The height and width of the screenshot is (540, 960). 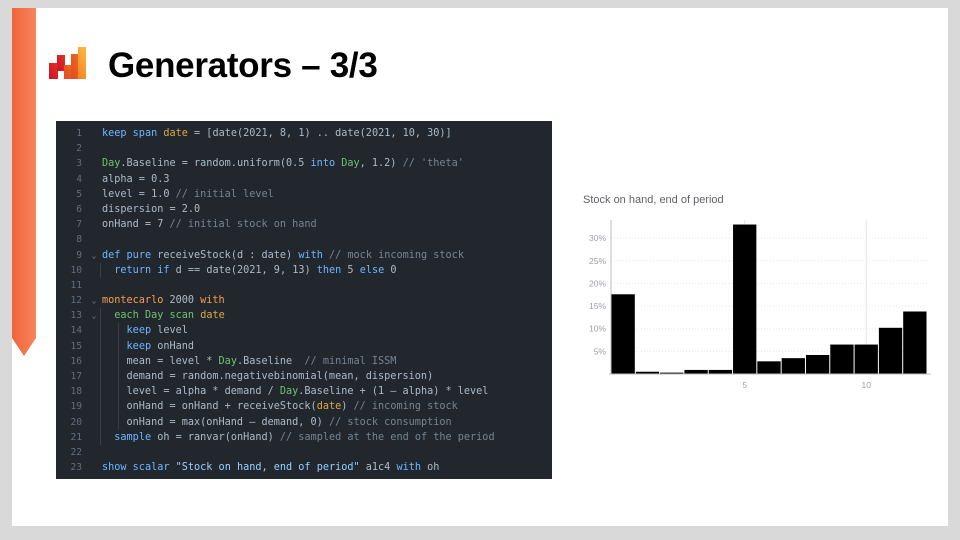 I want to click on y-axis-tick-label: 25%, so click(x=597, y=261).